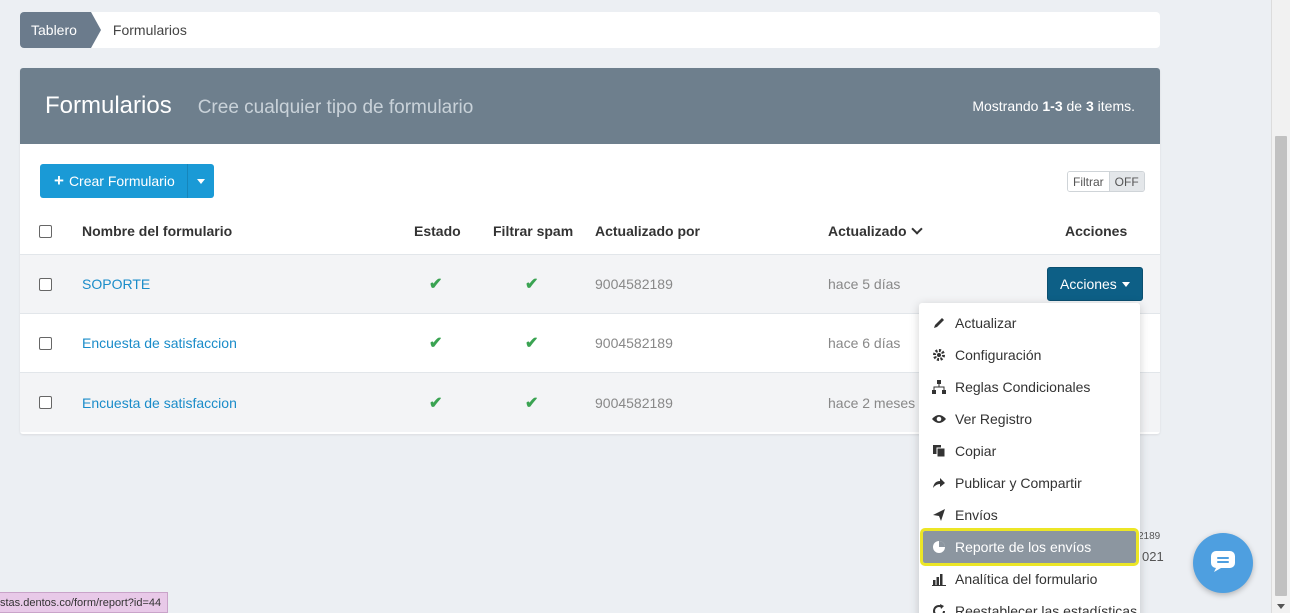  What do you see at coordinates (116, 284) in the screenshot?
I see `form-name-link: SOPORTE` at bounding box center [116, 284].